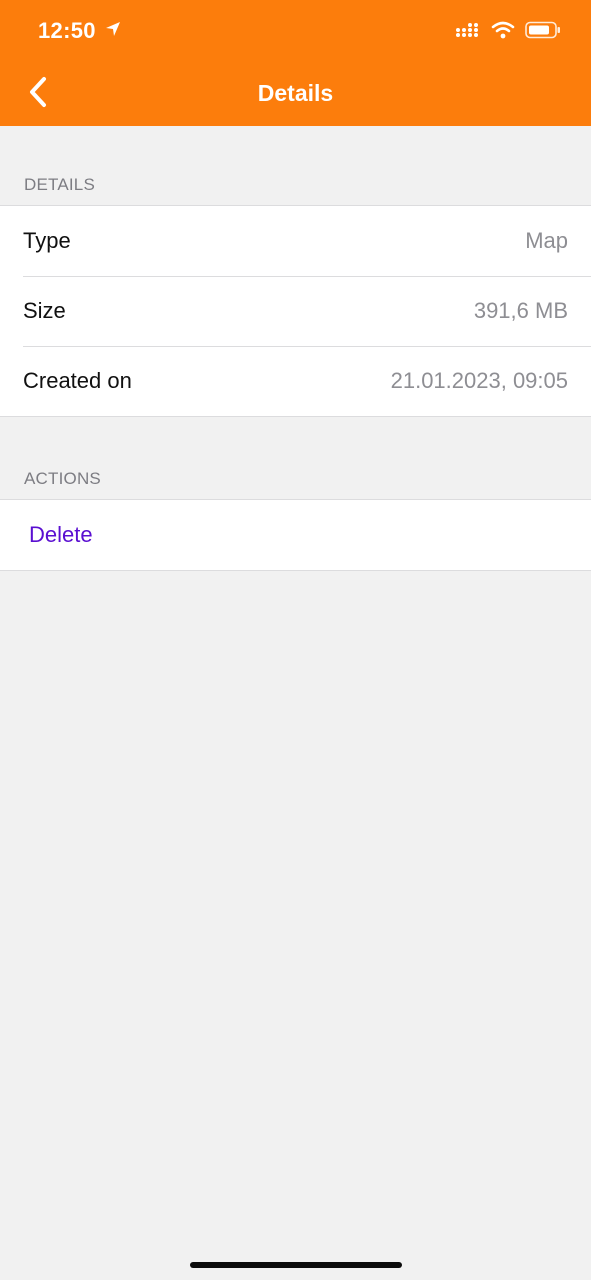 This screenshot has width=591, height=1280. What do you see at coordinates (62, 478) in the screenshot?
I see `actions-section-header: ACTIONS` at bounding box center [62, 478].